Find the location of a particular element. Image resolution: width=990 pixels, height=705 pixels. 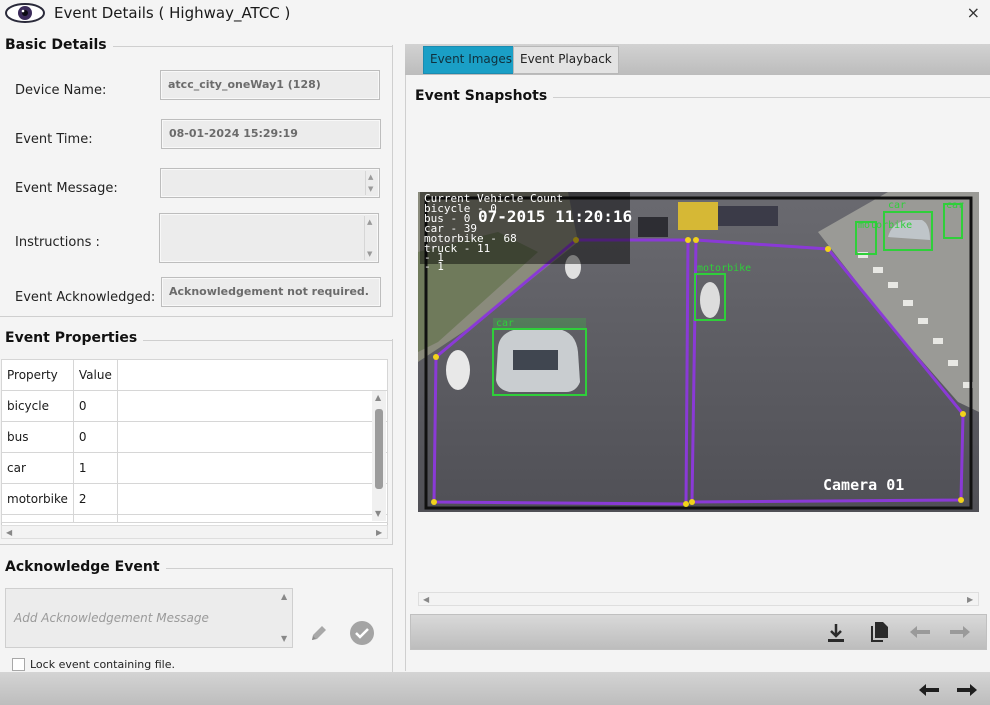

device-name-label: Device Name: is located at coordinates (61, 90).